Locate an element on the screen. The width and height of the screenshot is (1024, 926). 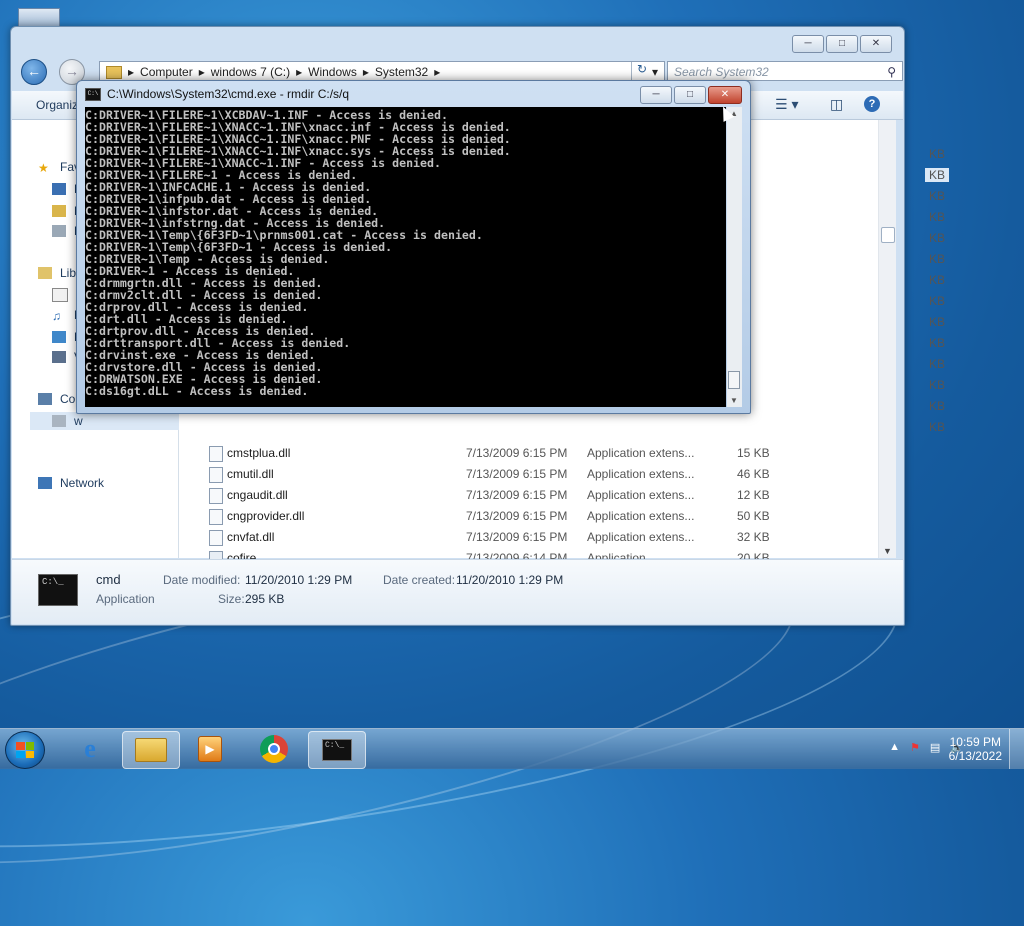
console-scrollbar: ▲ ▼ is located at coordinates (734, 257).